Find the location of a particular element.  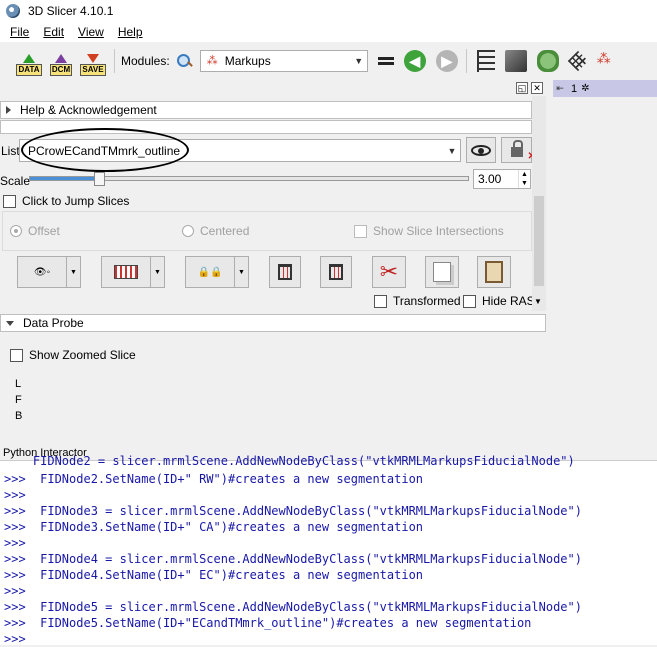

transformed-option: Transformed is located at coordinates (417, 301).